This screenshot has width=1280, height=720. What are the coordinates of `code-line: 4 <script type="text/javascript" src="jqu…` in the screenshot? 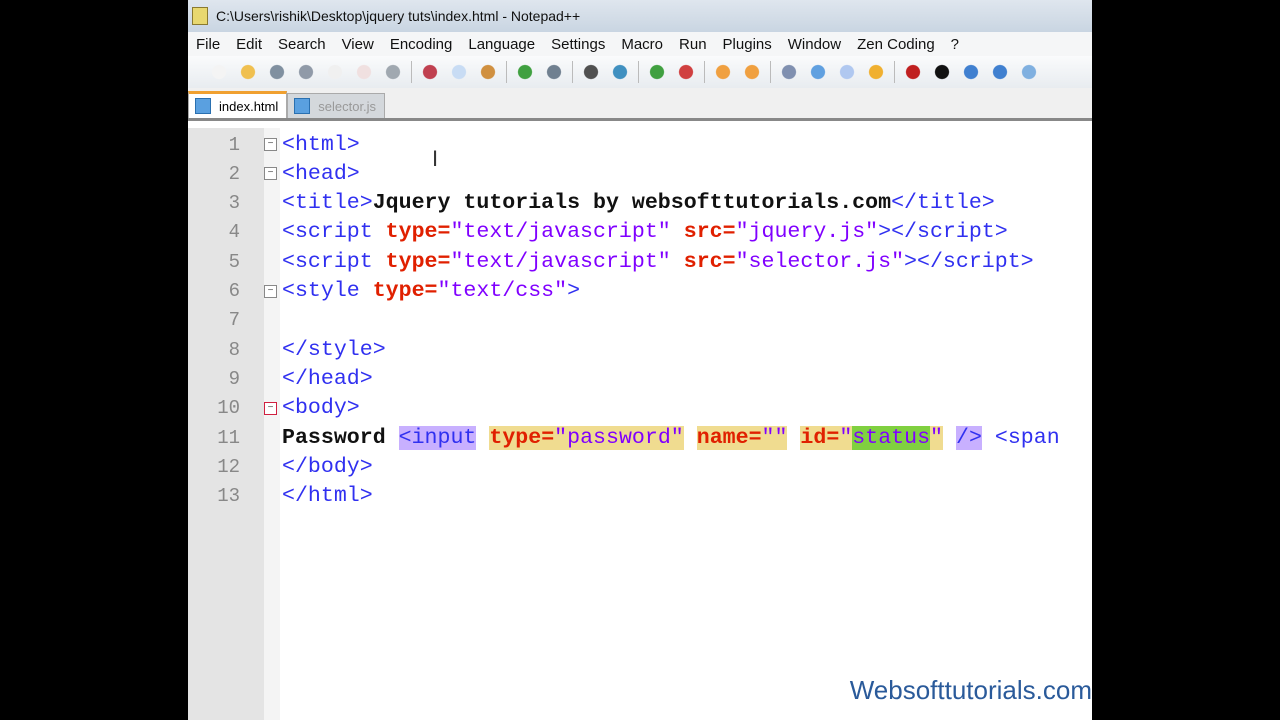 It's located at (640, 232).